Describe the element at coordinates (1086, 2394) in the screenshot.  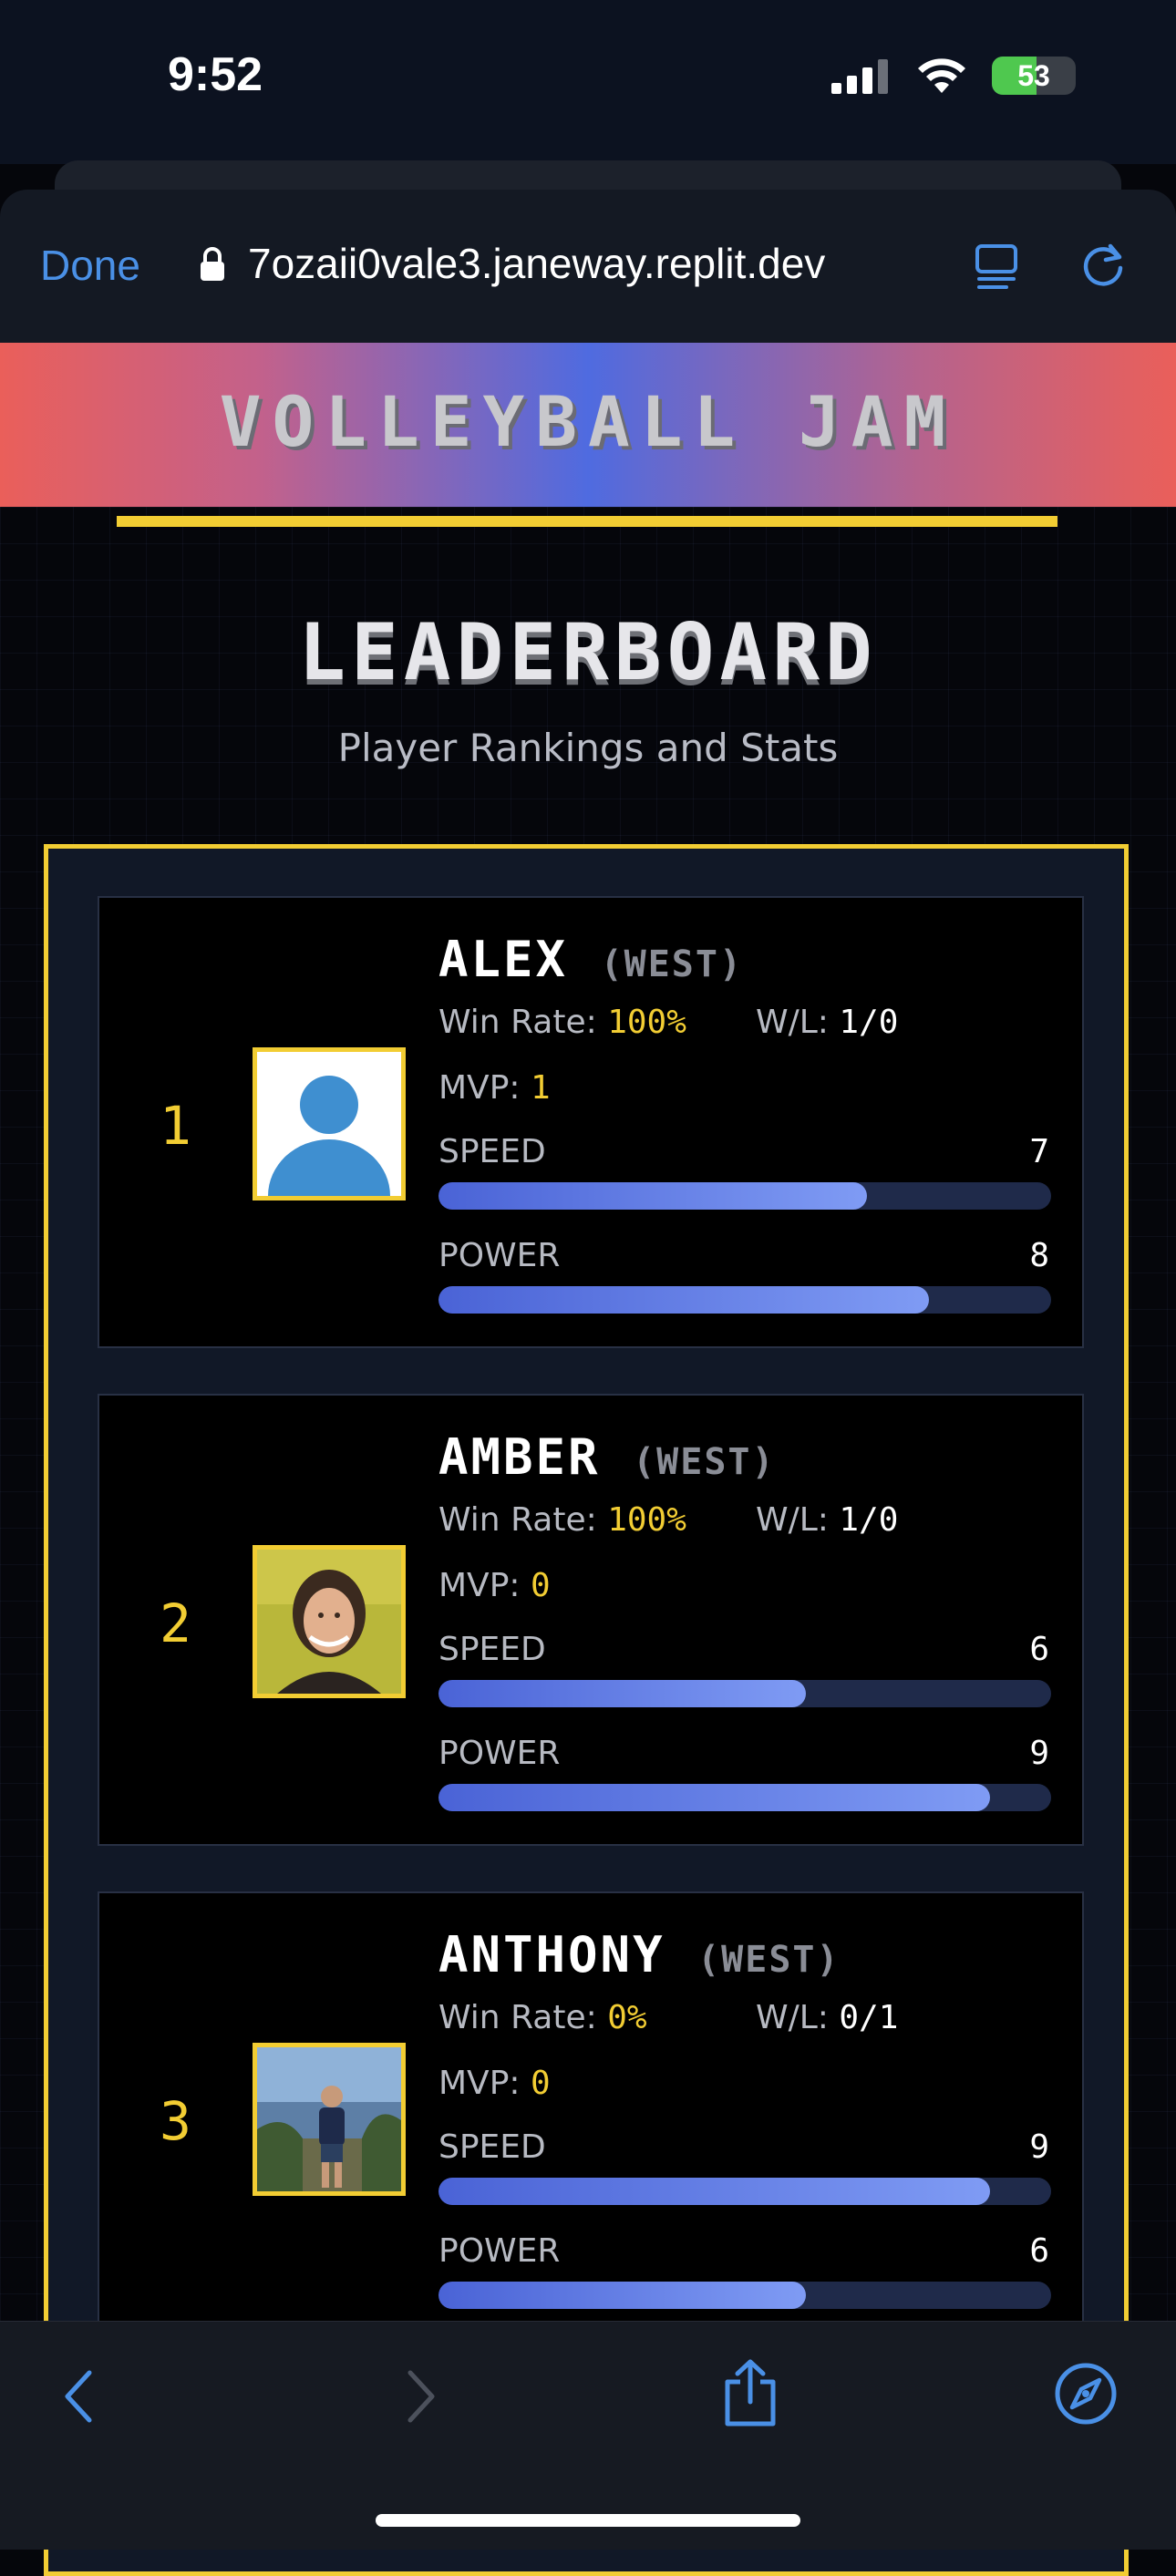
I see `compass-icon` at that location.